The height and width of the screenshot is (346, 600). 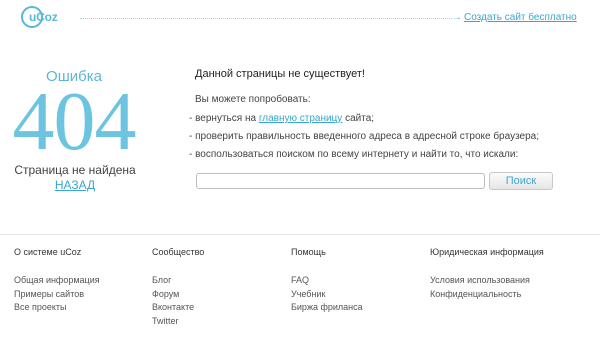 What do you see at coordinates (361, 295) in the screenshot?
I see `footer-link: Учебник` at bounding box center [361, 295].